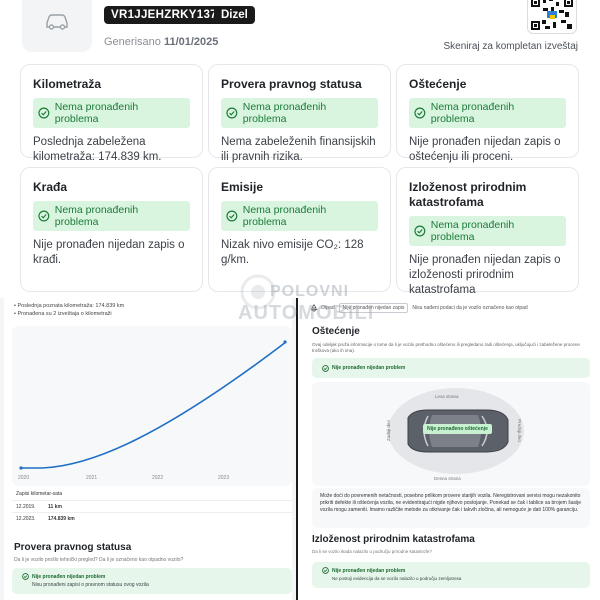 This screenshot has width=600, height=600. What do you see at coordinates (451, 368) in the screenshot?
I see `damage-ok: Nije pronađen nijedan problem` at bounding box center [451, 368].